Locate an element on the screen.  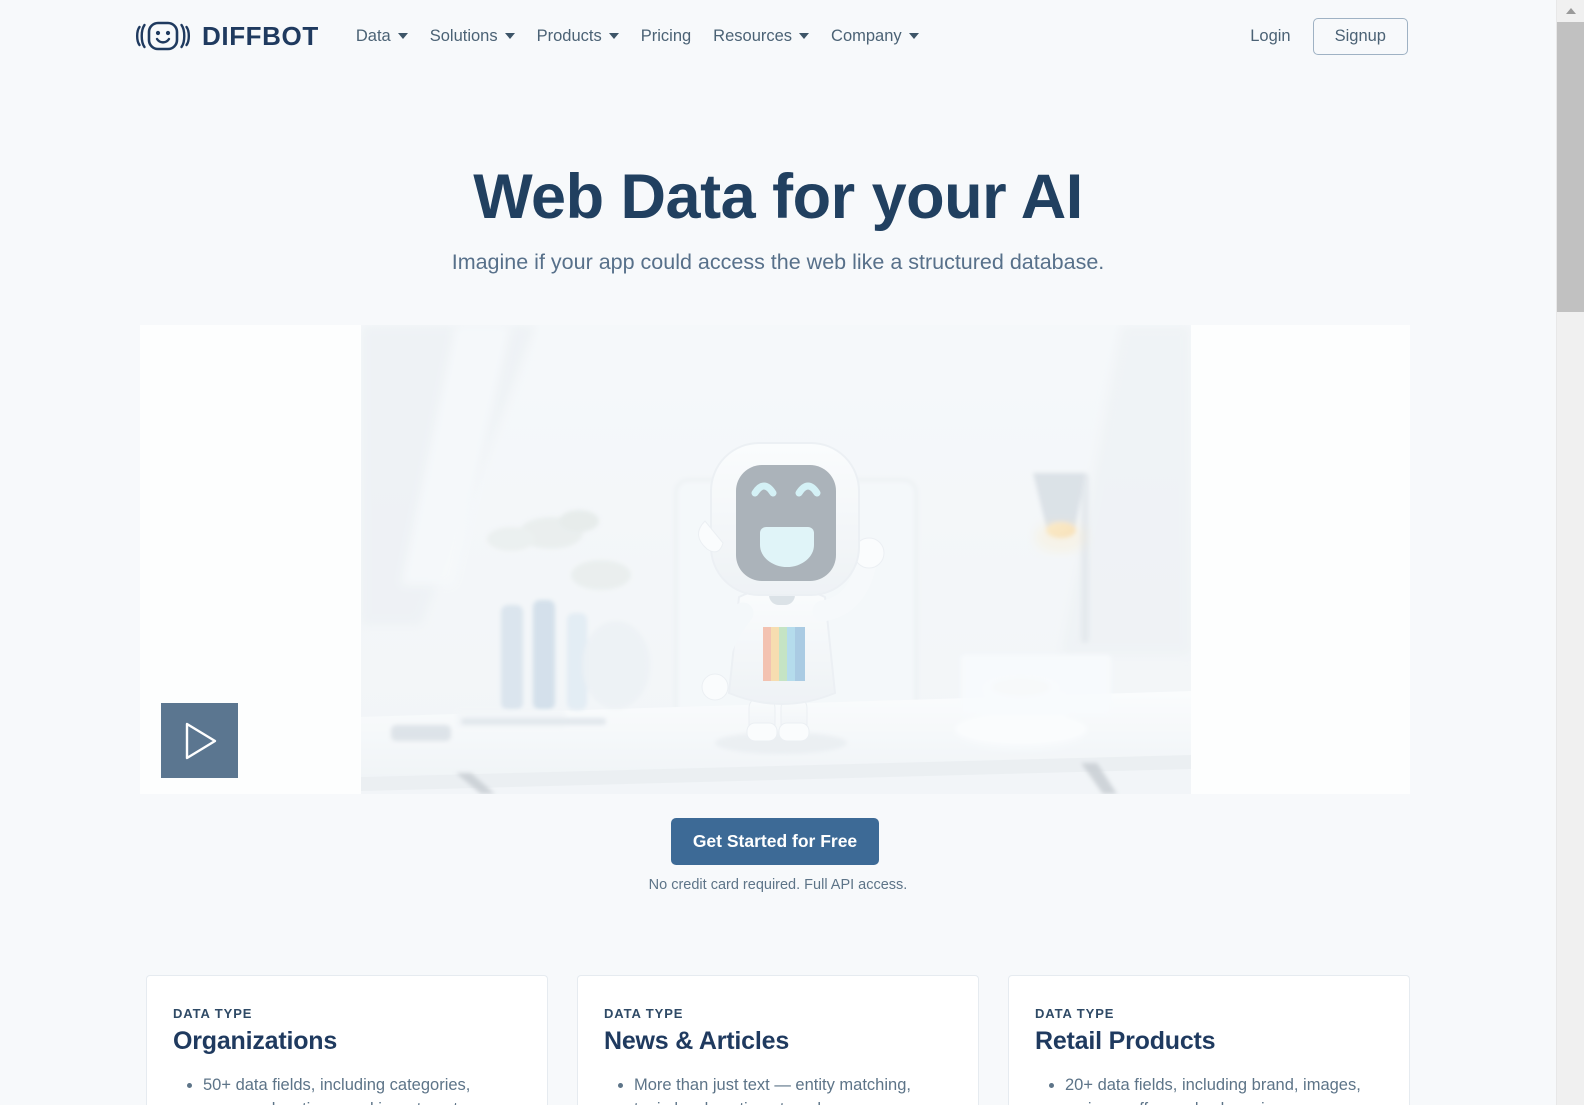
nav-item-solutions: Solutions is located at coordinates (472, 36).